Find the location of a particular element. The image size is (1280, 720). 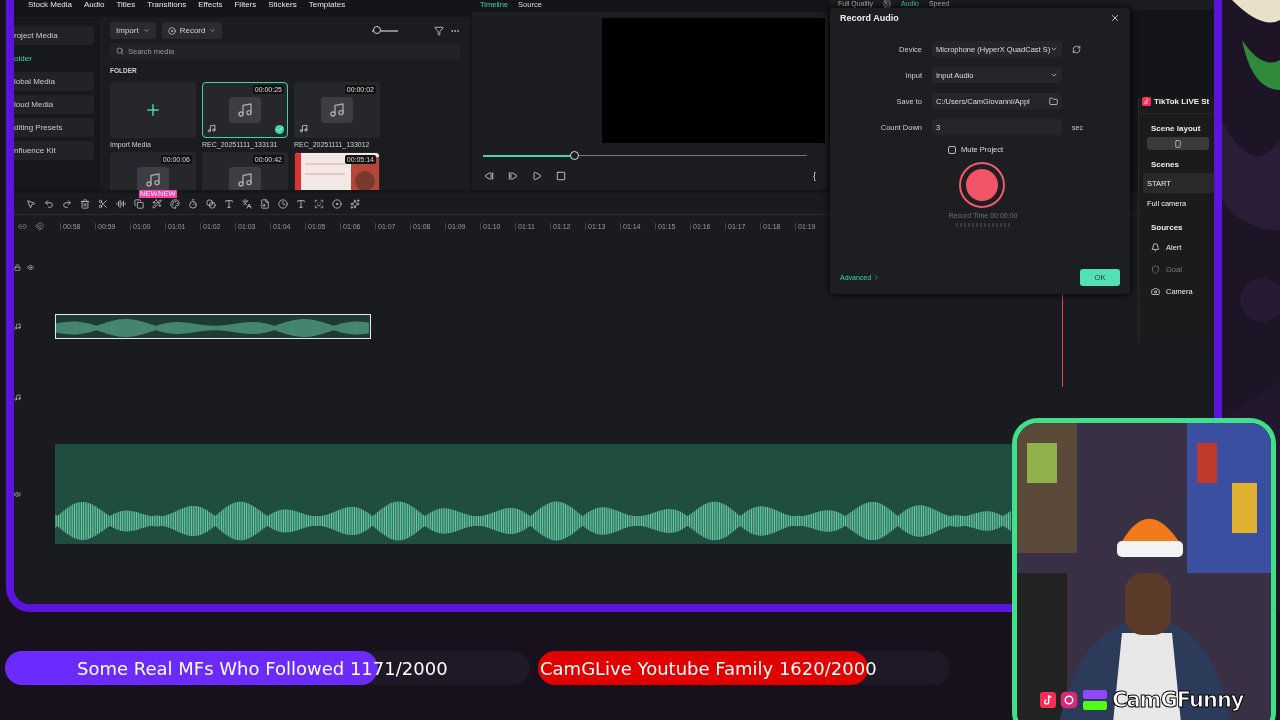

filter-icon is located at coordinates (439, 30).